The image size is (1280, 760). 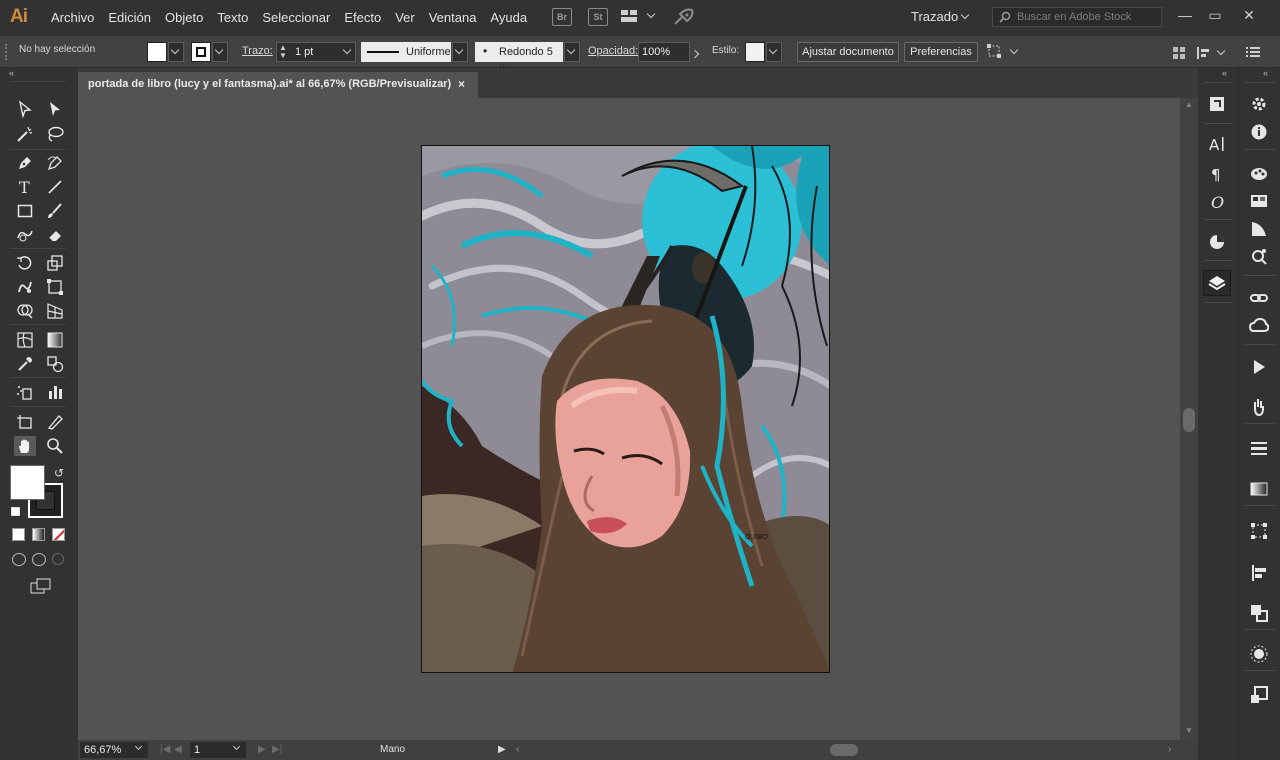 I want to click on symbols-panel-button, so click(x=1259, y=257).